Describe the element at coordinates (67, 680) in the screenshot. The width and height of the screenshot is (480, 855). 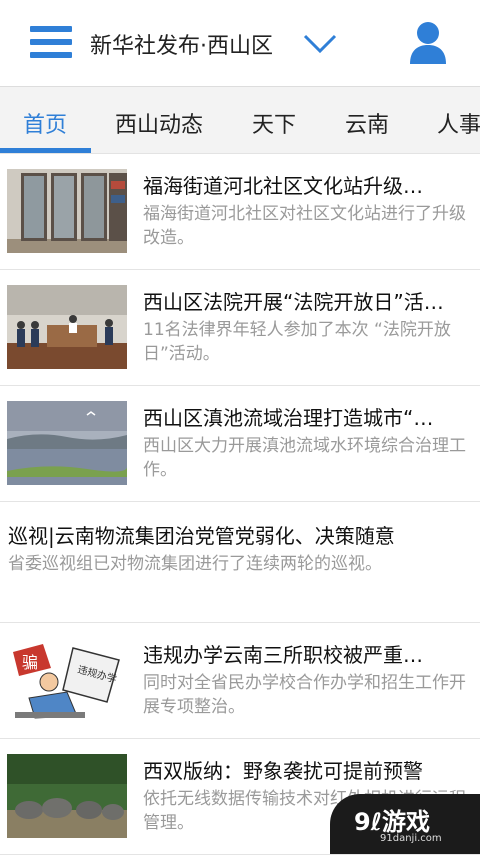
I see `article-thumbnail: 骗 违规办学` at that location.